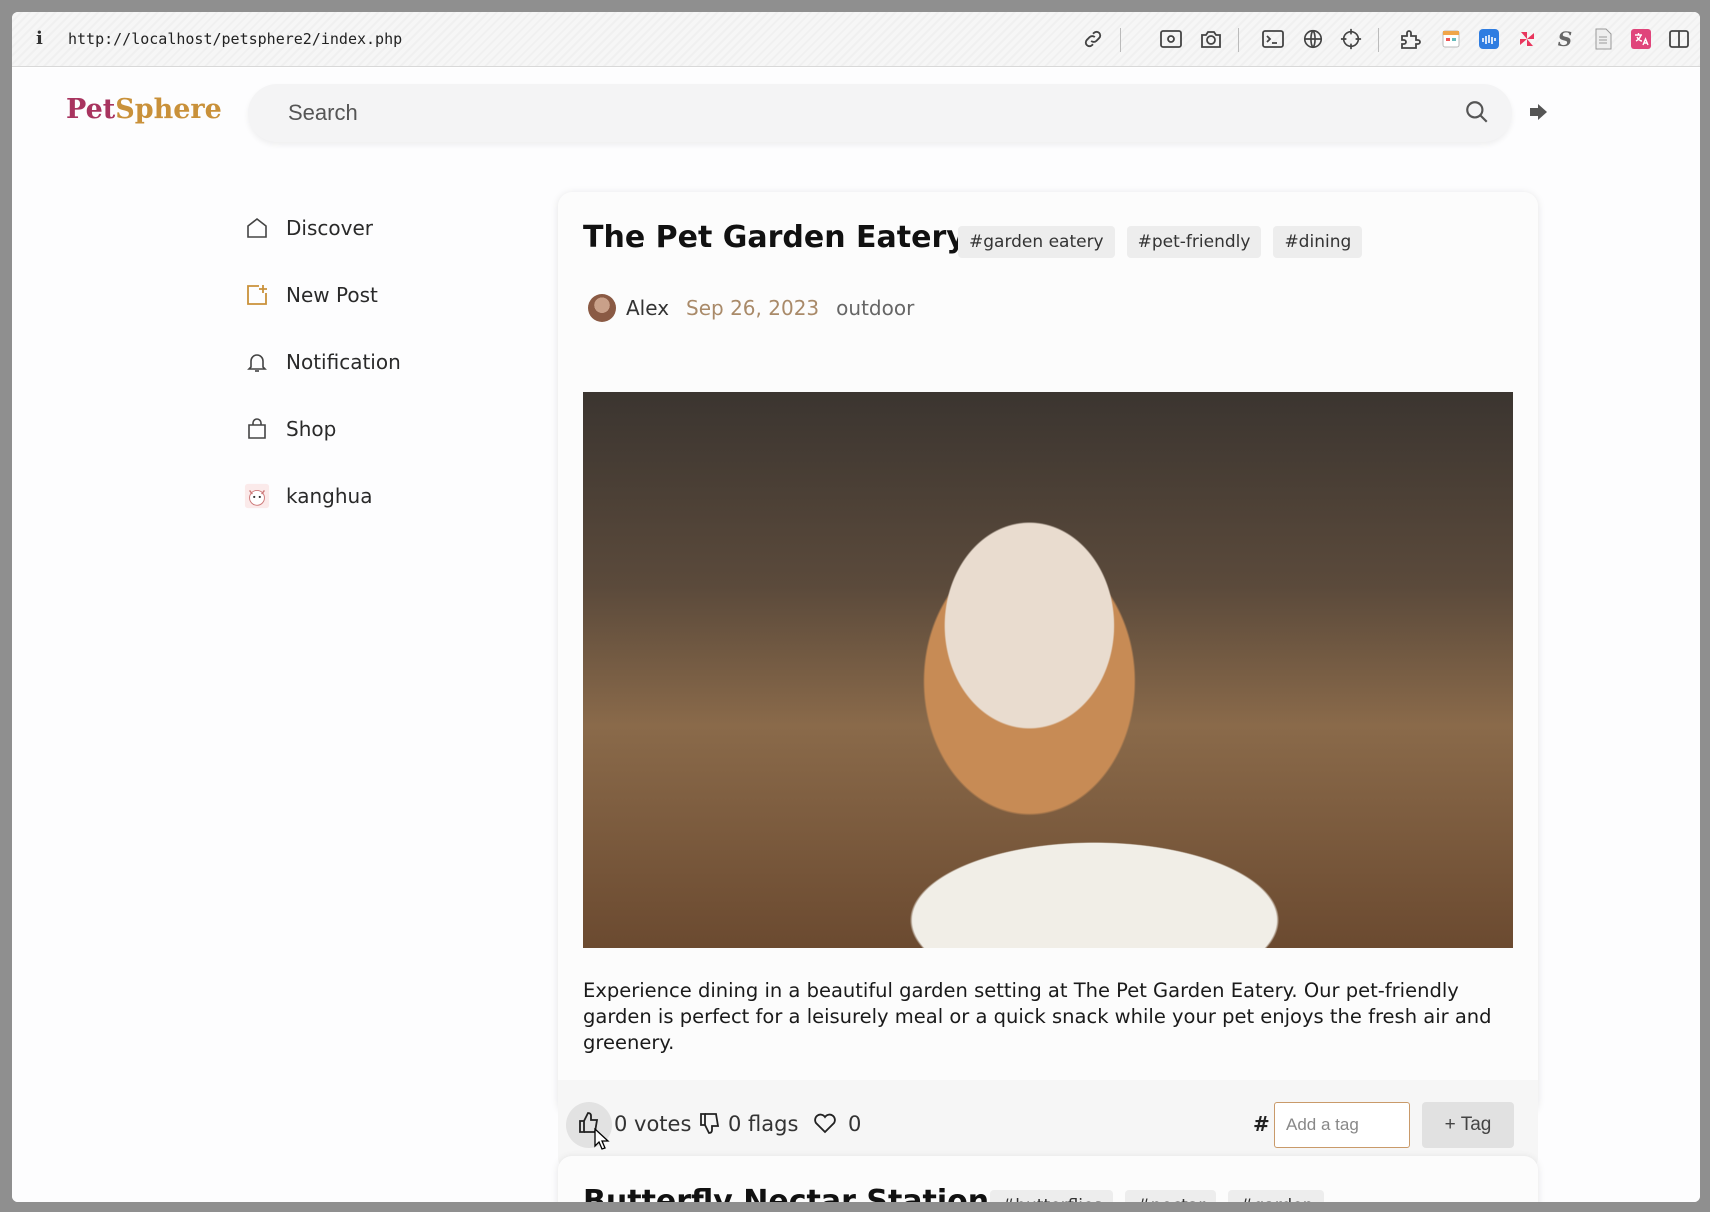 The image size is (1710, 1212). Describe the element at coordinates (786, 1193) in the screenshot. I see `post-title: Butterfly Nectar Station` at that location.